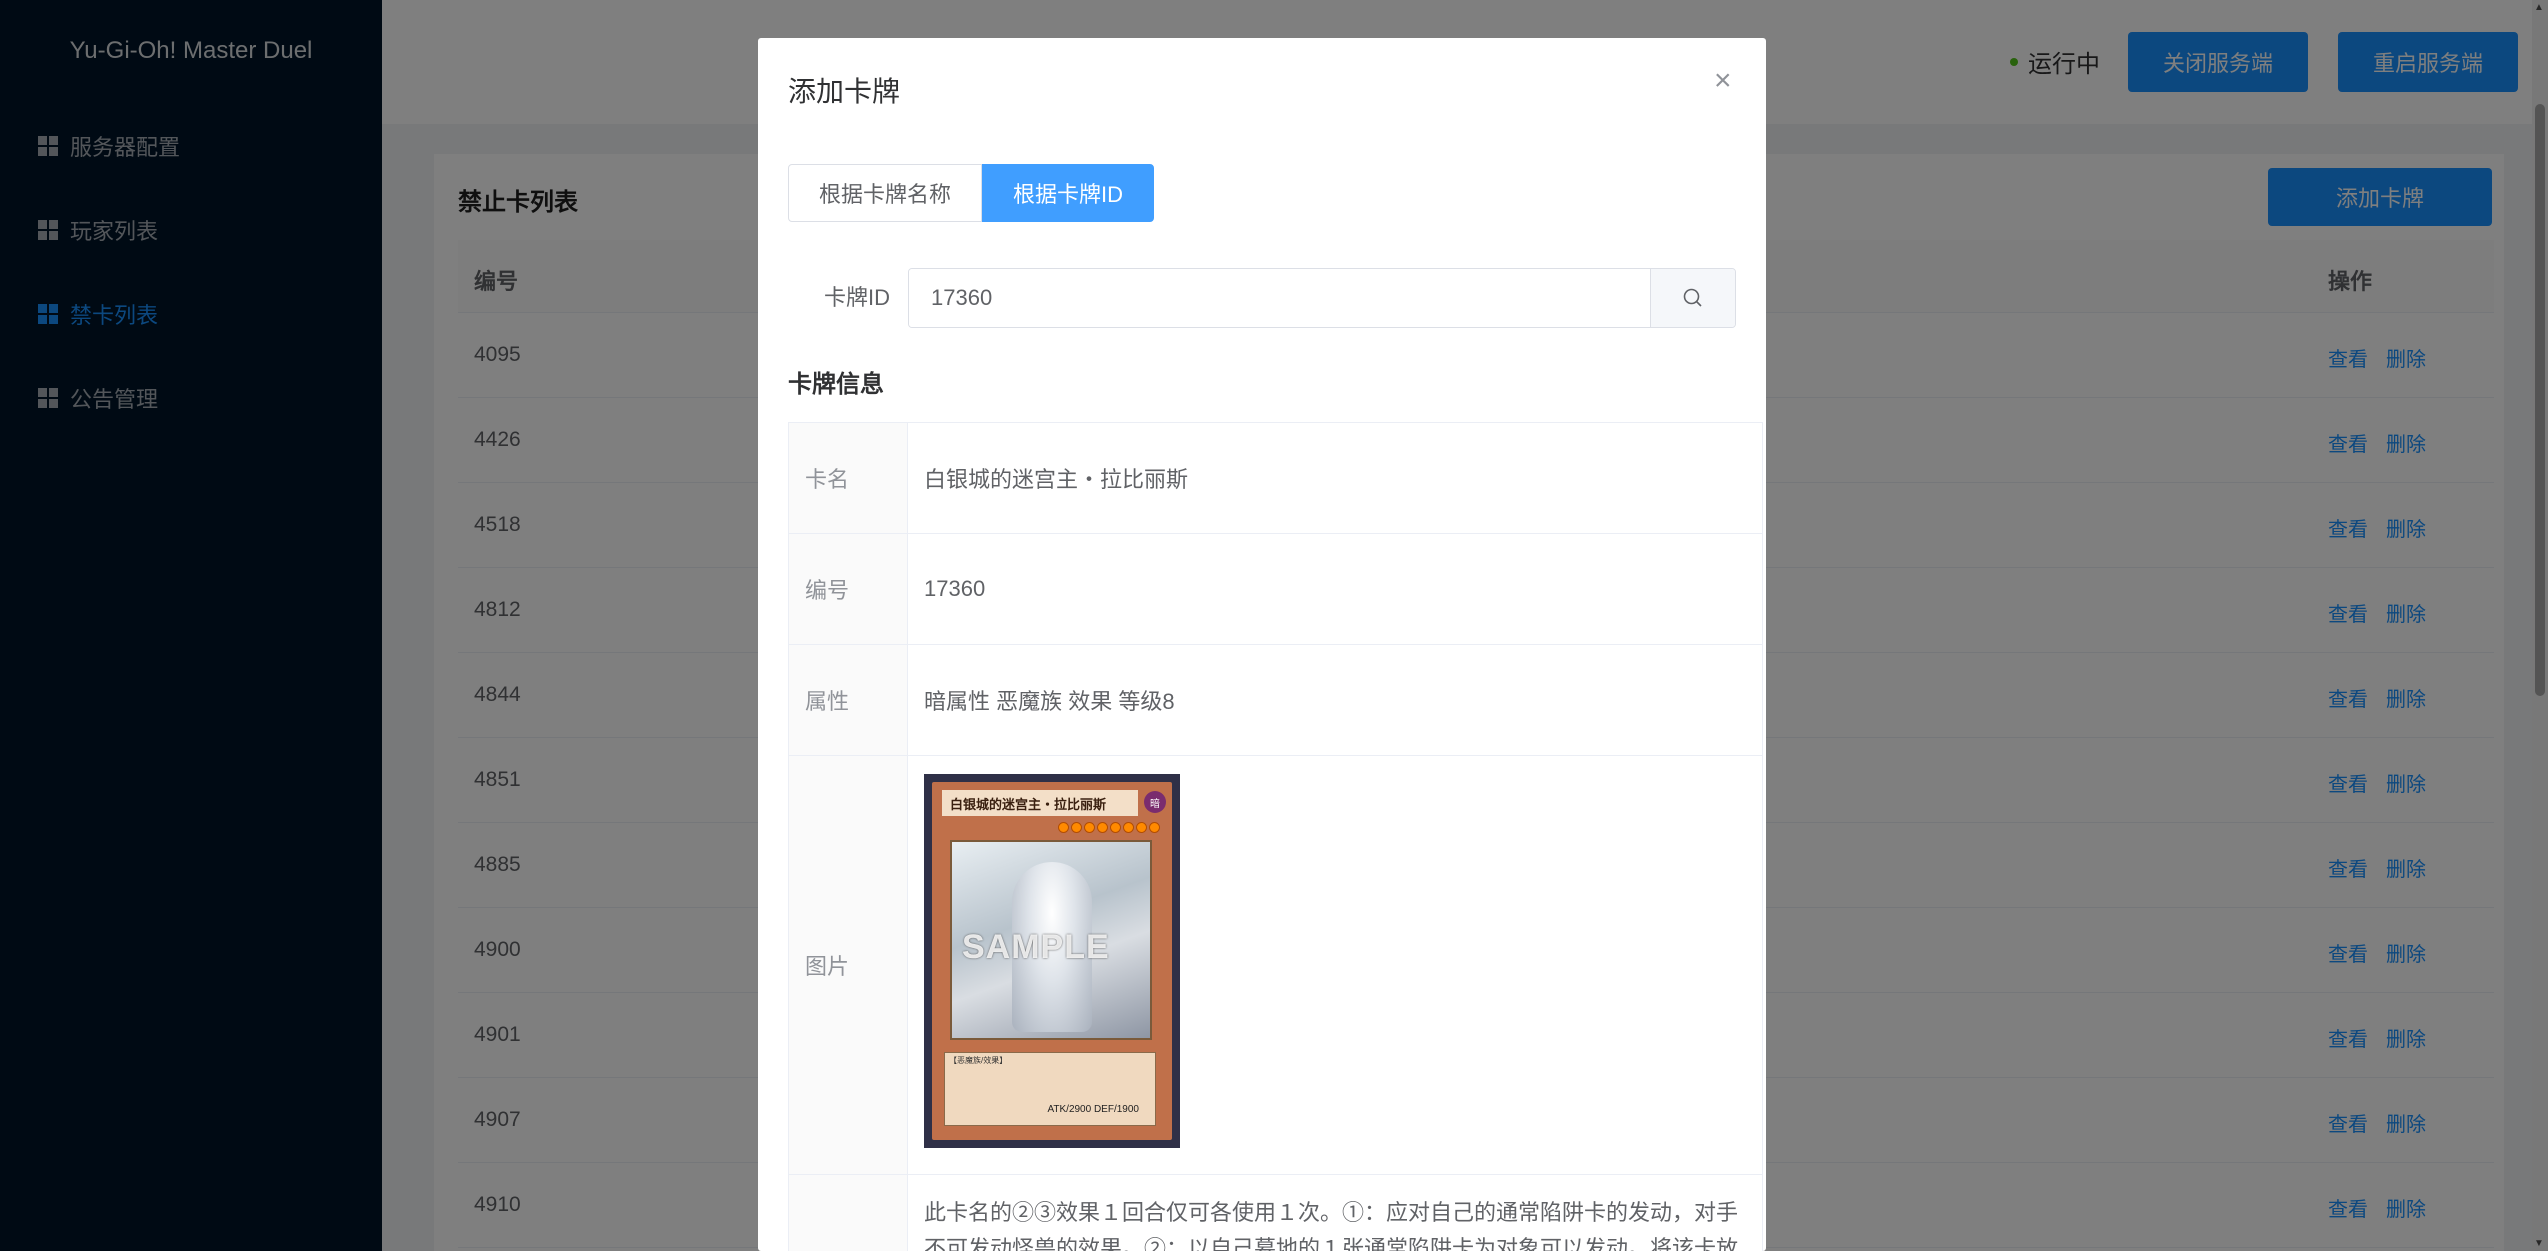 The width and height of the screenshot is (2548, 1251). Describe the element at coordinates (856, 297) in the screenshot. I see `card-id-label: 卡牌ID` at that location.